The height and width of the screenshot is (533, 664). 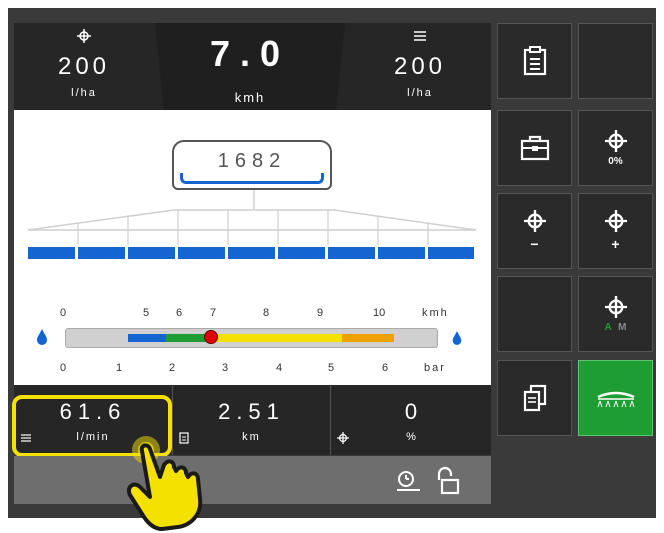 I want to click on distance-value: 2.51, so click(x=251, y=411).